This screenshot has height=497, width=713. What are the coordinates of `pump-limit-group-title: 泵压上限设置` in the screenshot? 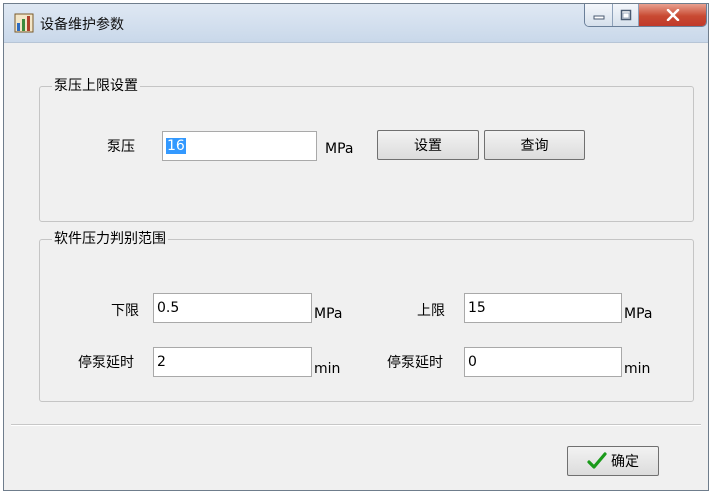 It's located at (96, 86).